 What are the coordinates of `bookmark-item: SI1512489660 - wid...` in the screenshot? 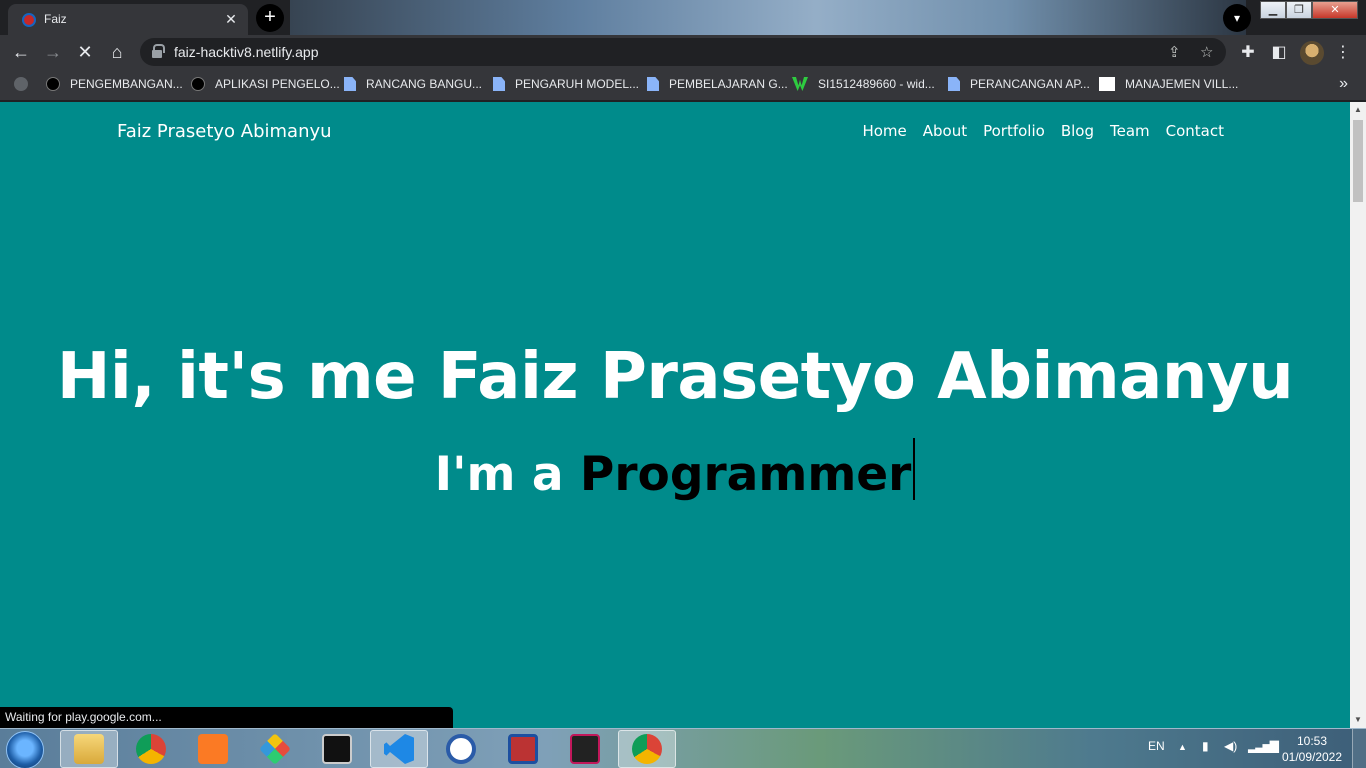 It's located at (863, 84).